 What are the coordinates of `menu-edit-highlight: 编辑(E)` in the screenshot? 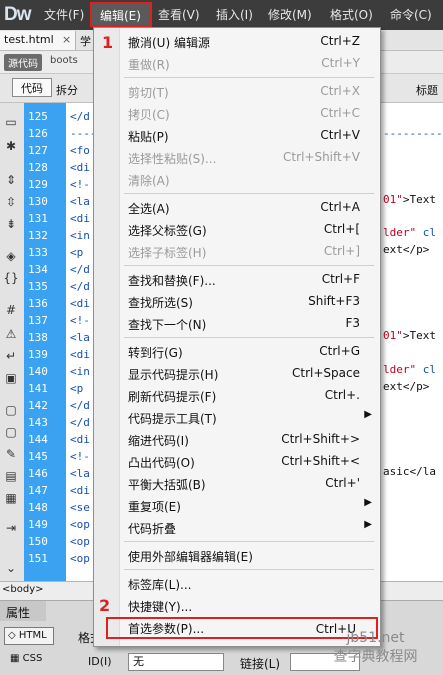 It's located at (121, 14).